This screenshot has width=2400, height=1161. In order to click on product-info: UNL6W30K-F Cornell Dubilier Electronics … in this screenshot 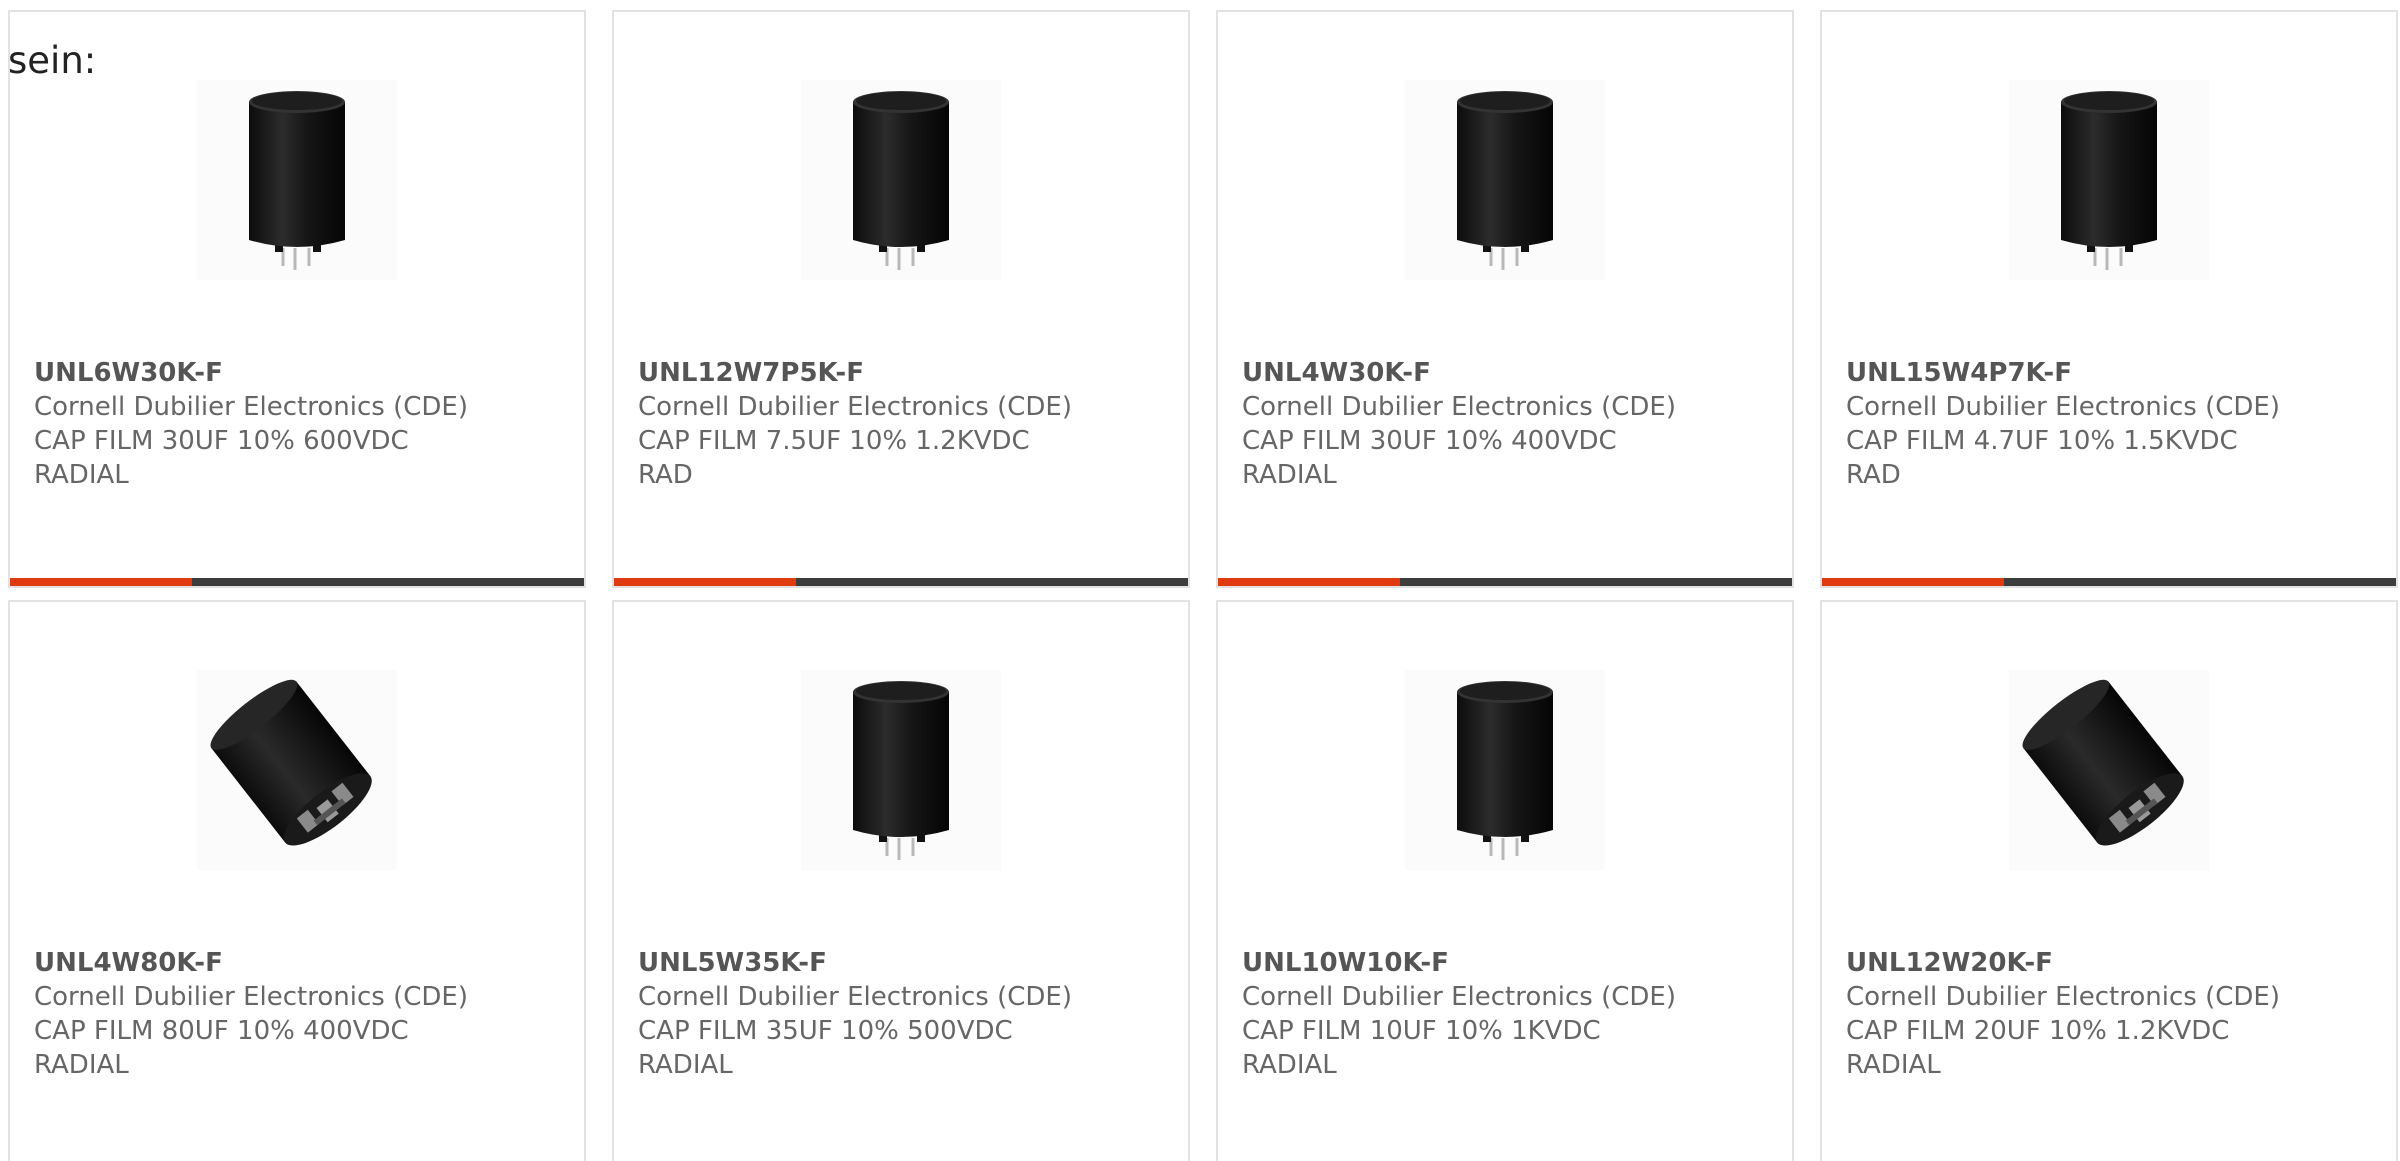, I will do `click(299, 424)`.